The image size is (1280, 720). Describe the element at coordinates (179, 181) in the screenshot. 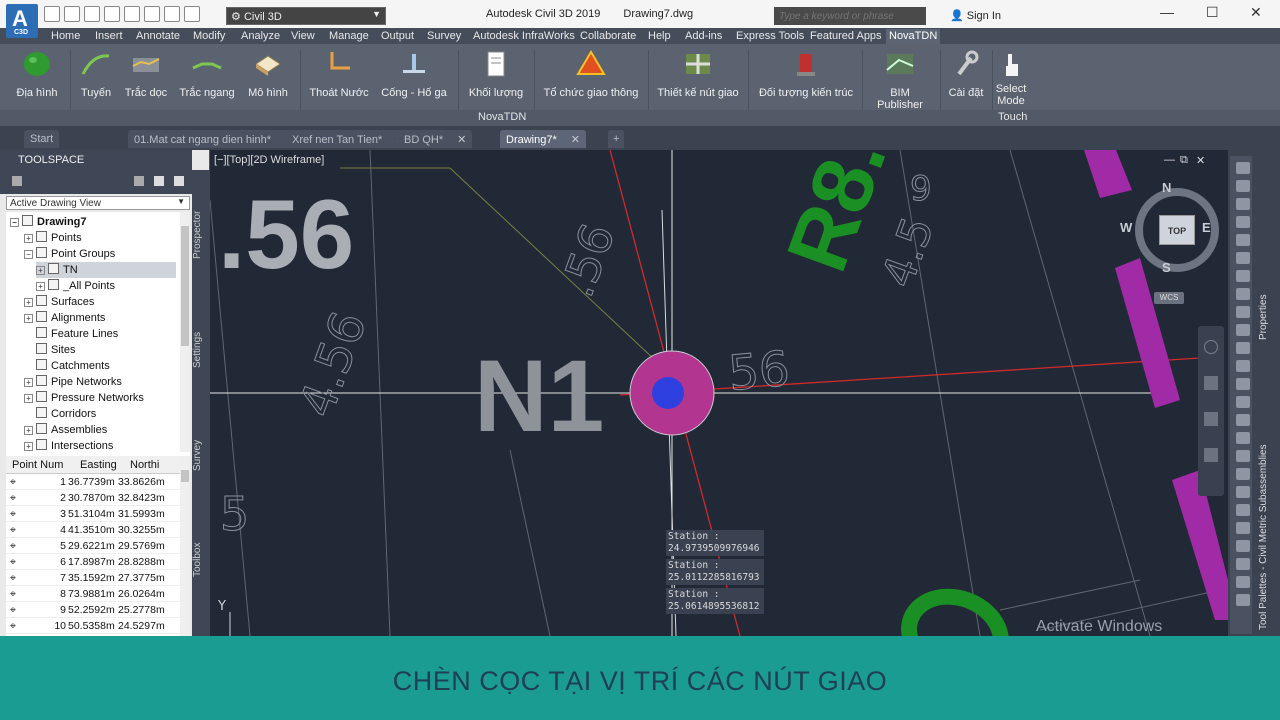

I see `help-icon` at that location.